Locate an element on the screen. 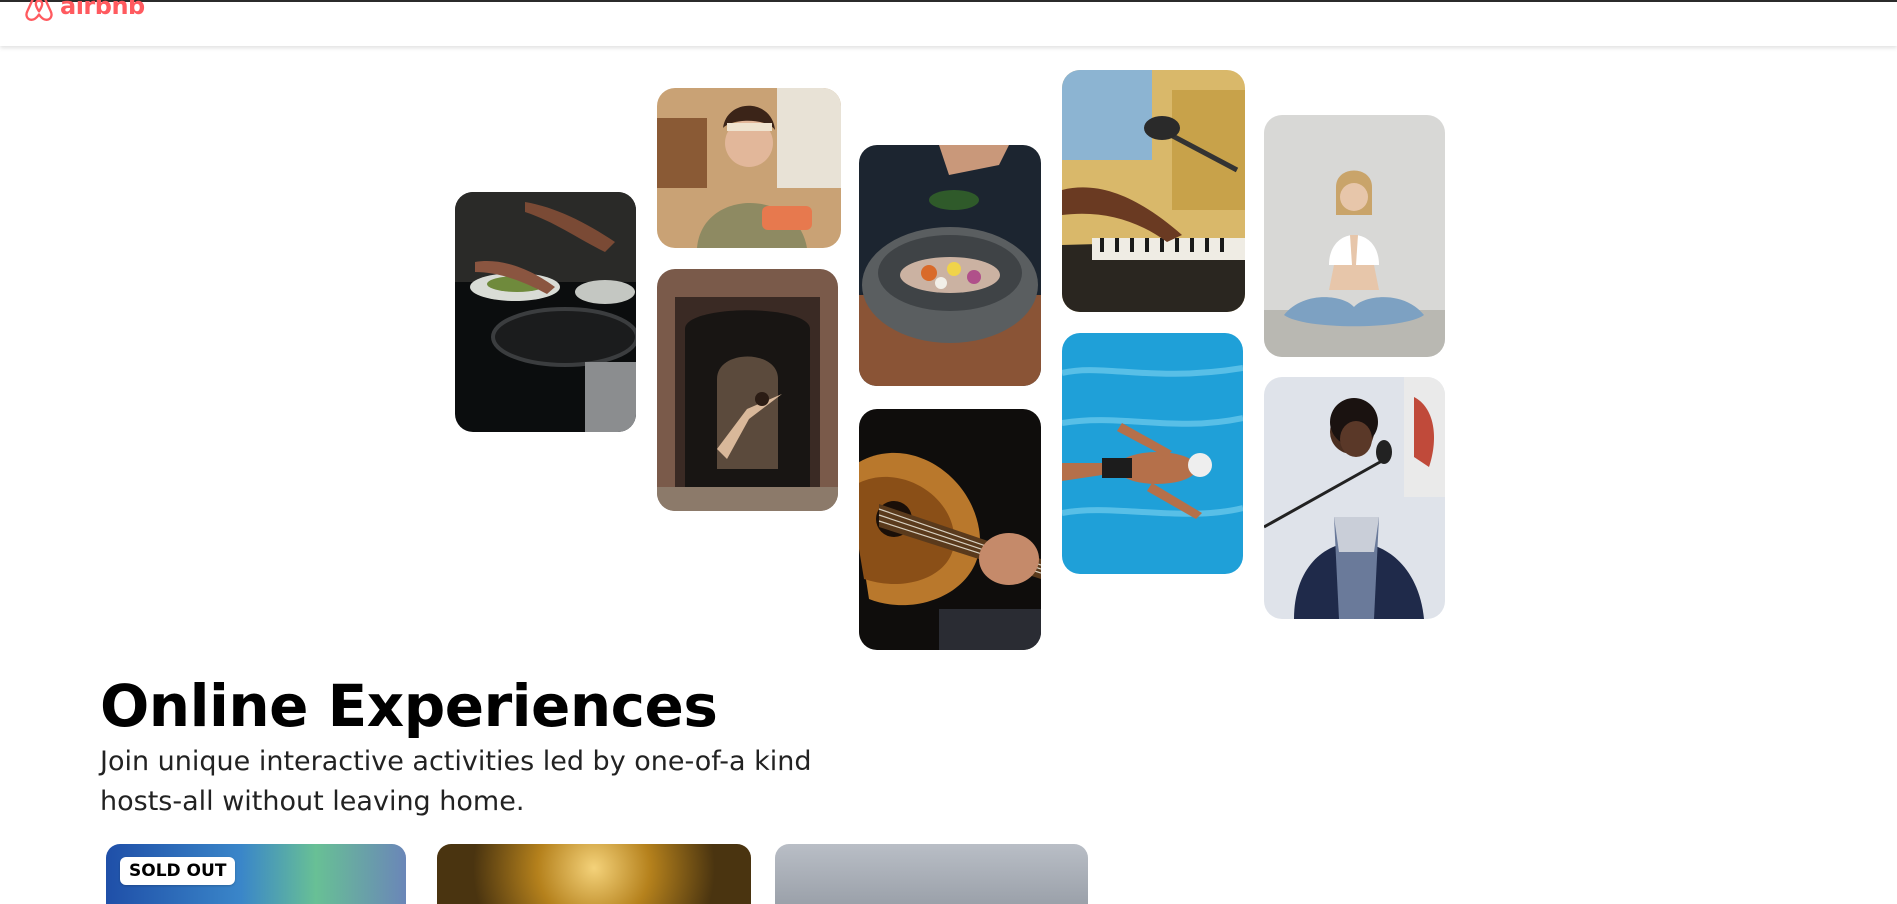 The width and height of the screenshot is (1897, 904). airbnb-belo-icon is located at coordinates (39, 10).